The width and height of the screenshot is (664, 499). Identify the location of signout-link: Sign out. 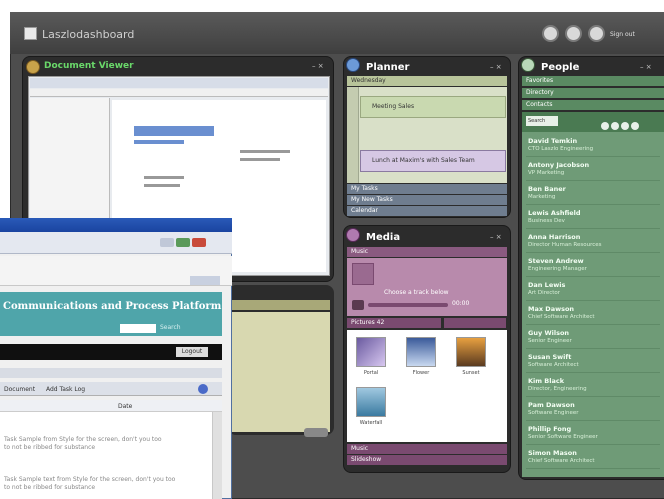
(622, 34).